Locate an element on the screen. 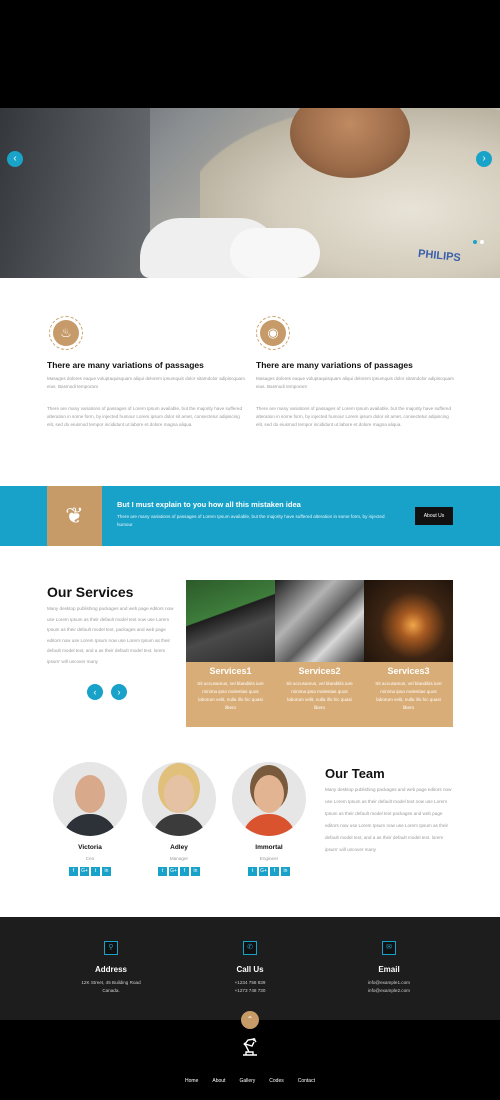  member-role: Manager is located at coordinates (179, 858).